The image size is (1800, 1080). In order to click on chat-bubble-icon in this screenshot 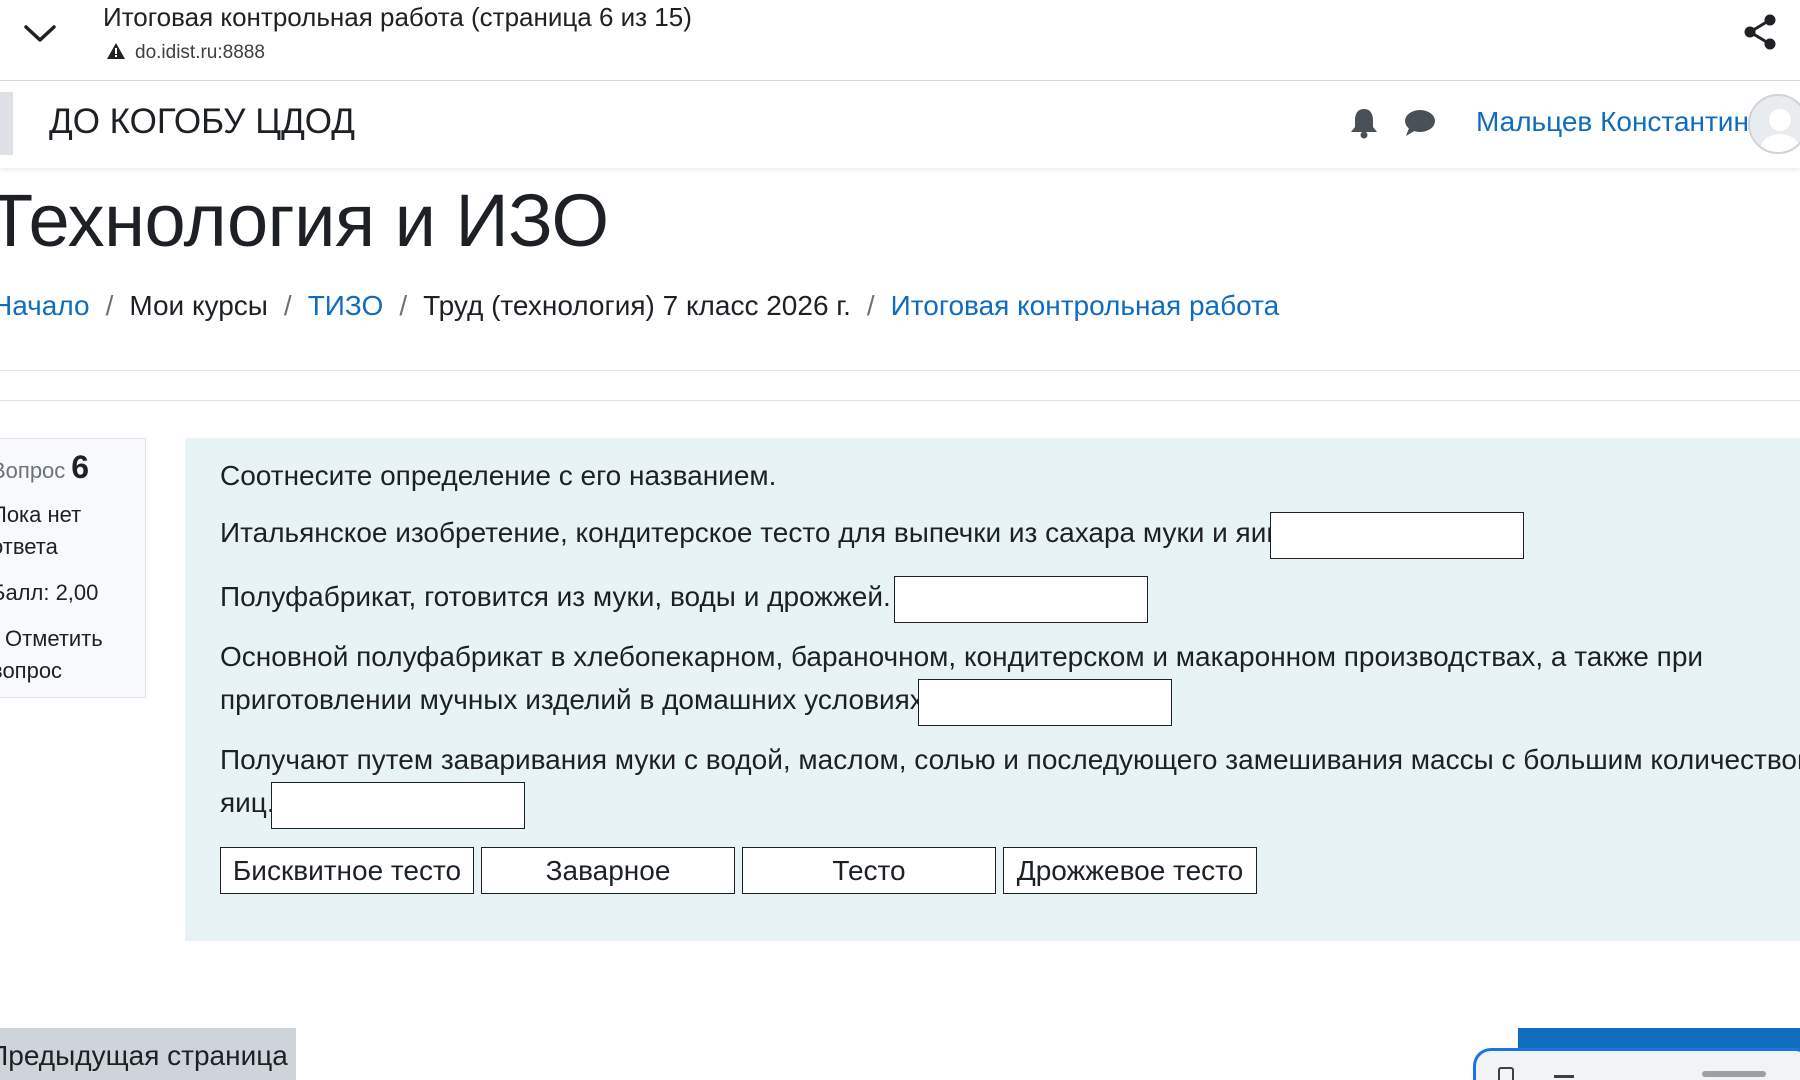, I will do `click(1420, 123)`.